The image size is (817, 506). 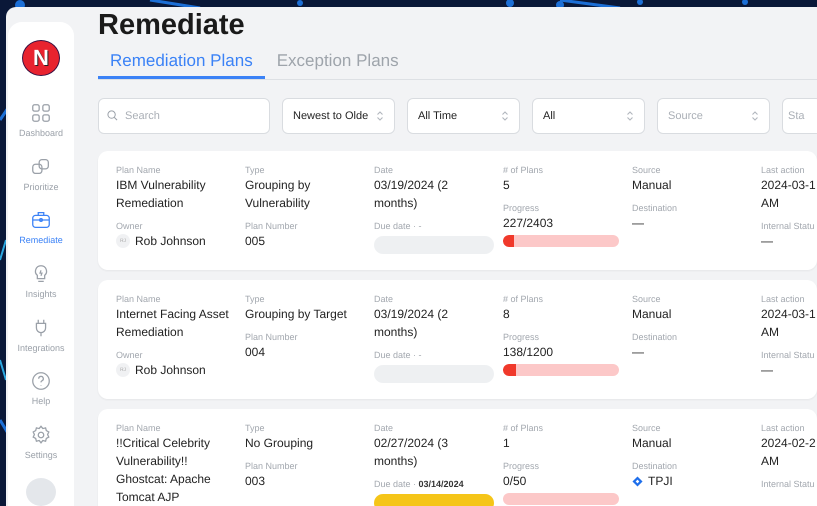 I want to click on progress-value: 138/1200, so click(x=528, y=352).